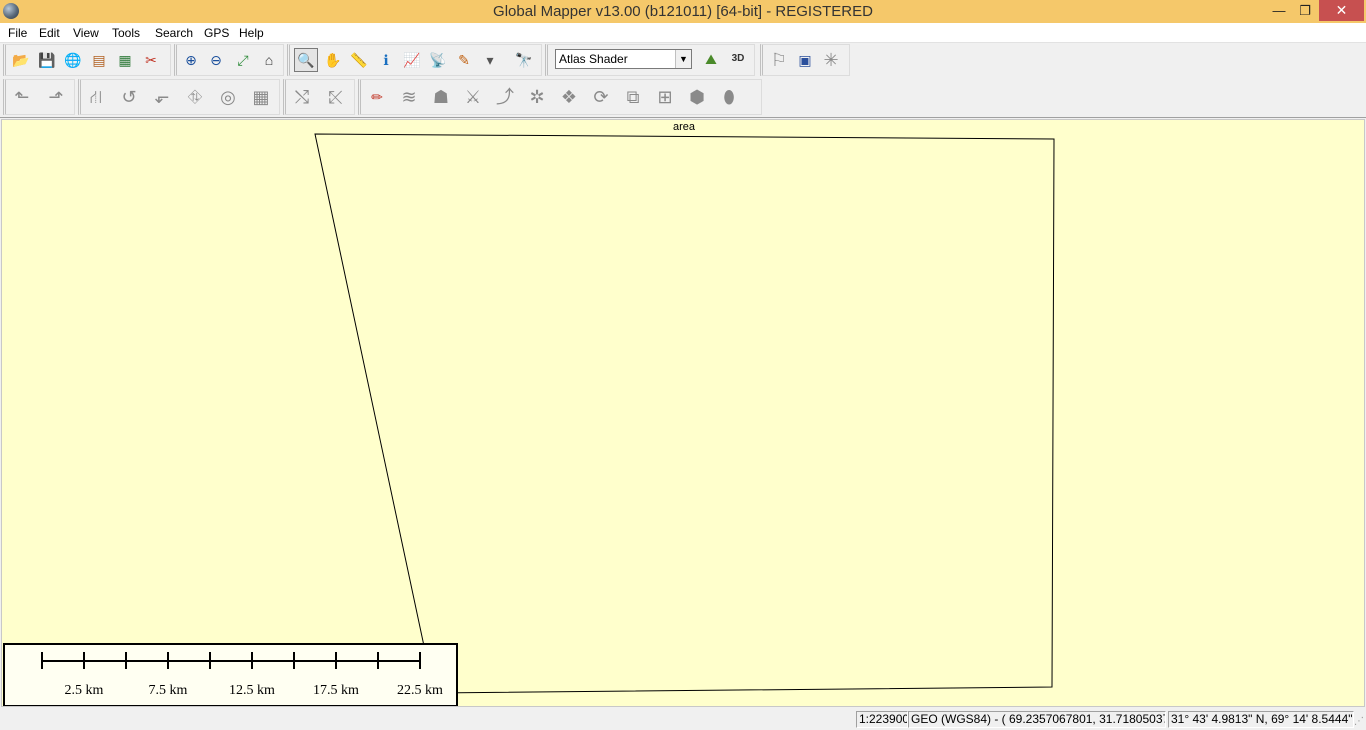 This screenshot has width=1366, height=730. Describe the element at coordinates (683, 33) in the screenshot. I see `menu-bar: File Edit View Tools Search GPS Help` at that location.